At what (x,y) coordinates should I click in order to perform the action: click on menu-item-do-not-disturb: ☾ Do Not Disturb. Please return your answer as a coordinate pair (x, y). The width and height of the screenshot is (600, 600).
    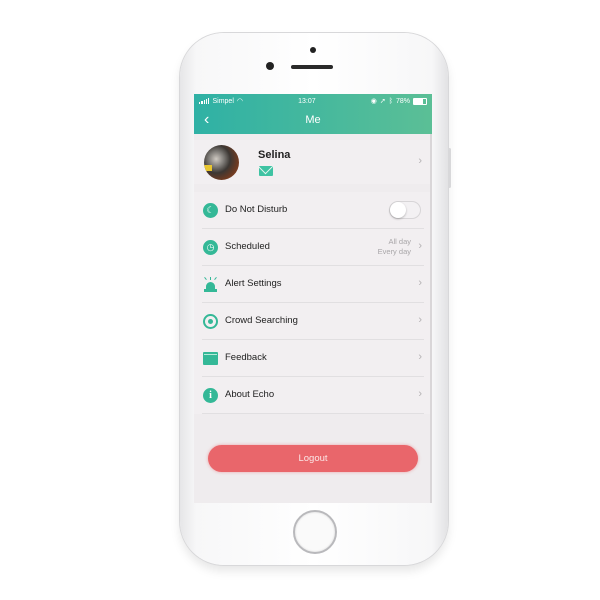
    Looking at the image, I should click on (313, 210).